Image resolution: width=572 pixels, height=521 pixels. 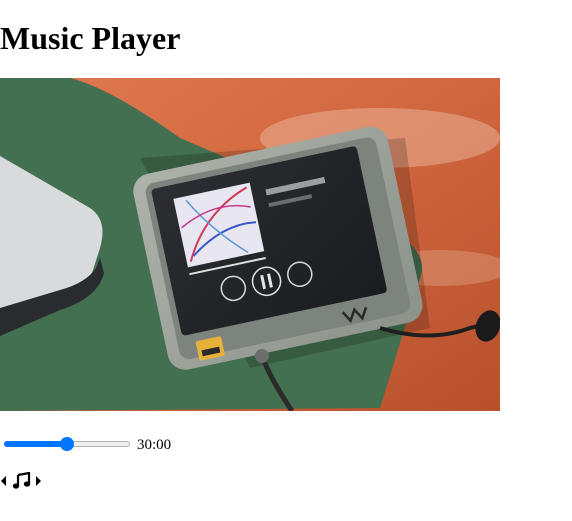 I want to click on seek-slider, so click(x=67, y=444).